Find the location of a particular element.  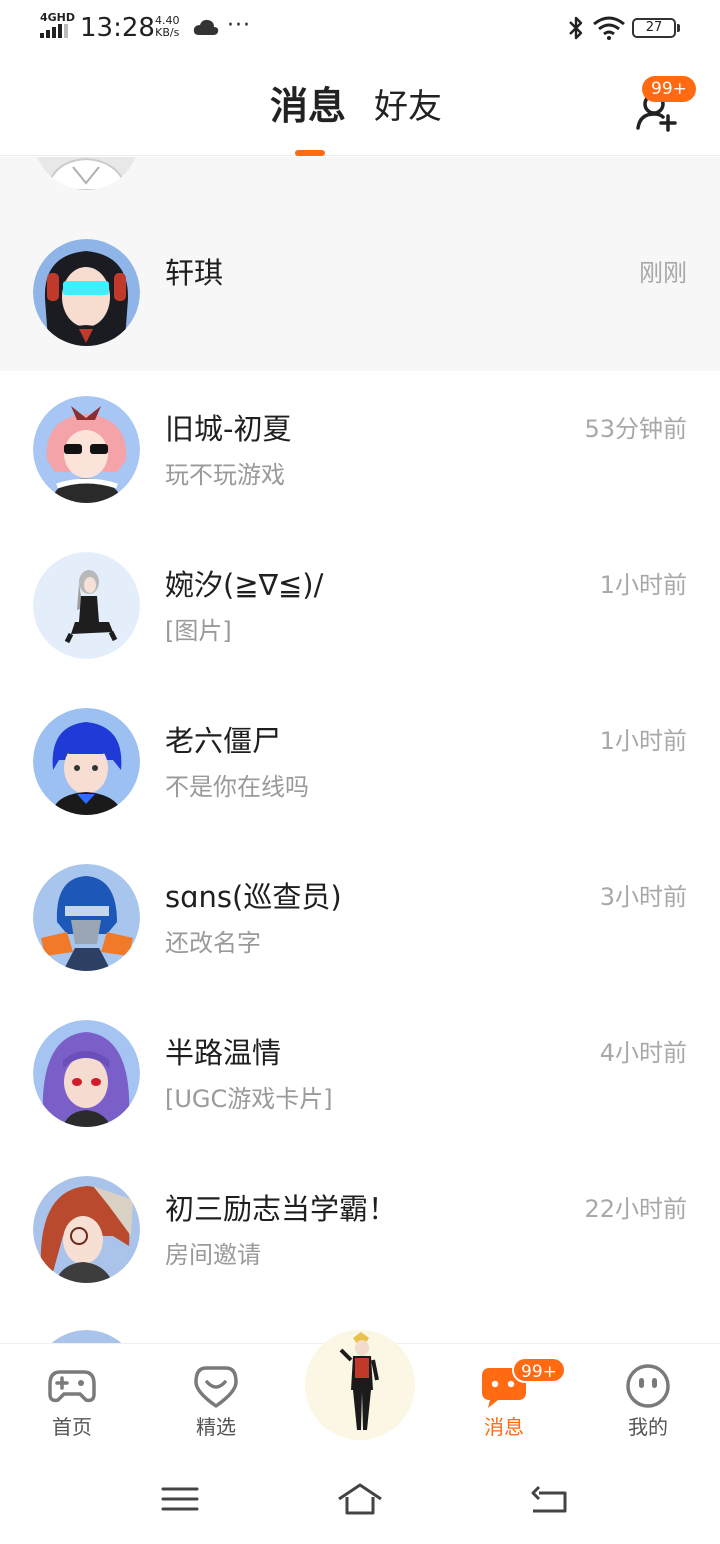

back-icon is located at coordinates (550, 1499).